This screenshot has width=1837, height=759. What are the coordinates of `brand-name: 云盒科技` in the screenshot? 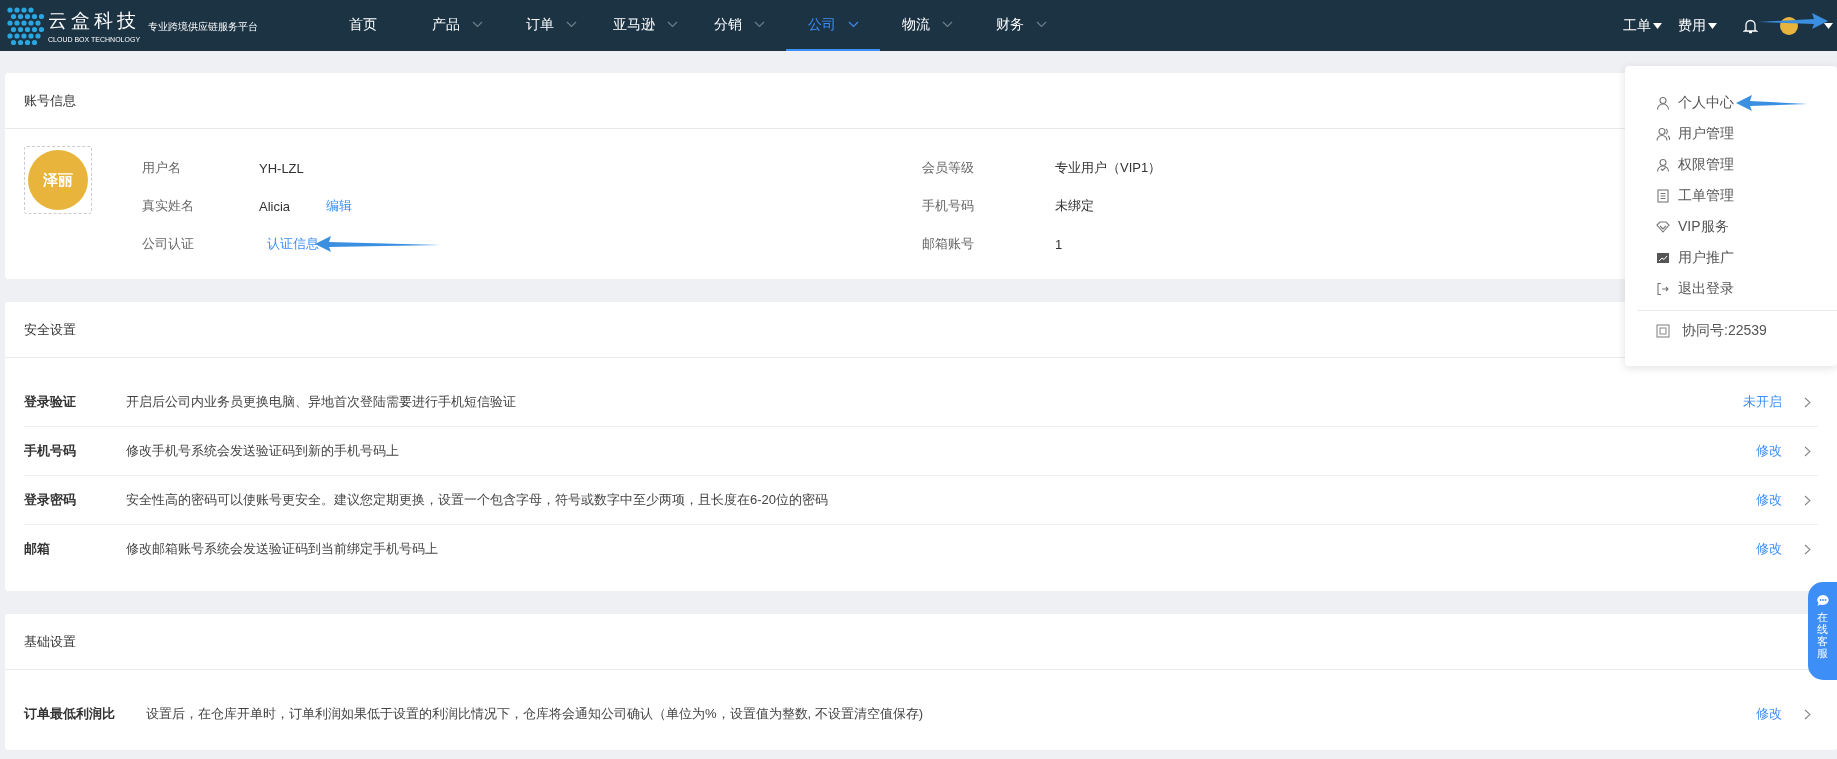 It's located at (94, 21).